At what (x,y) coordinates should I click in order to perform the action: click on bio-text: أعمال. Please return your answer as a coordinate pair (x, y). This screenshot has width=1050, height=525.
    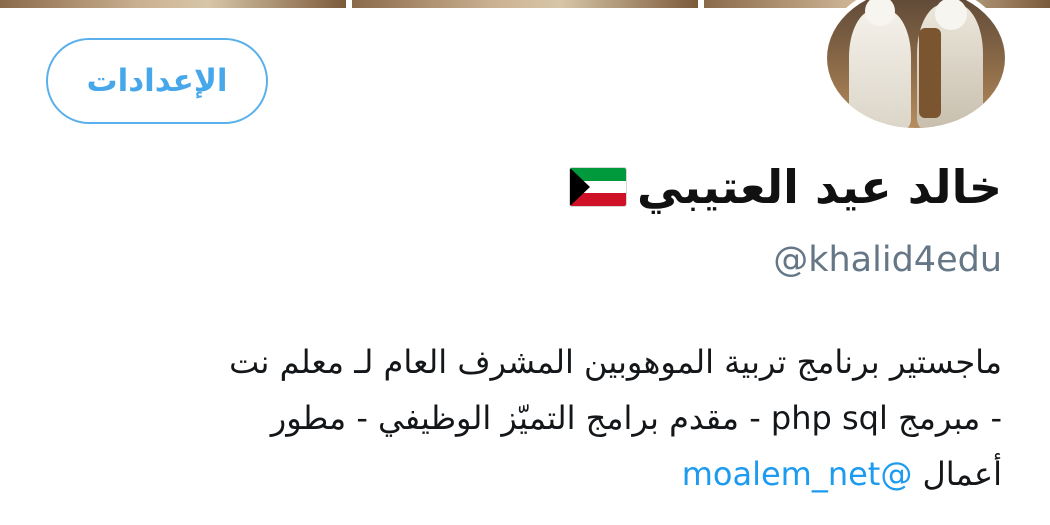
    Looking at the image, I should click on (962, 474).